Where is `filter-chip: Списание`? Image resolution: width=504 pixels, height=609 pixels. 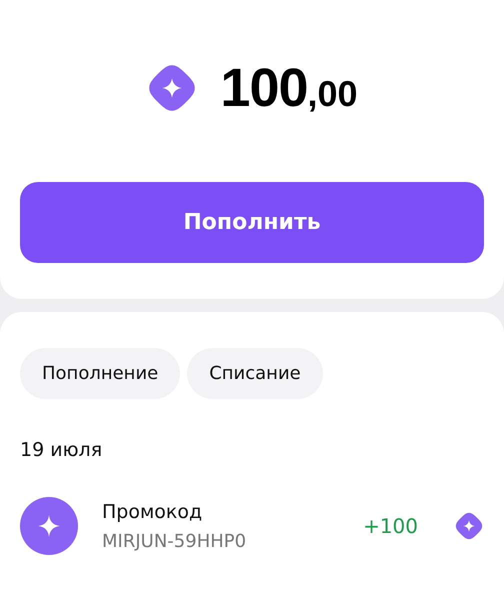 filter-chip: Списание is located at coordinates (255, 373).